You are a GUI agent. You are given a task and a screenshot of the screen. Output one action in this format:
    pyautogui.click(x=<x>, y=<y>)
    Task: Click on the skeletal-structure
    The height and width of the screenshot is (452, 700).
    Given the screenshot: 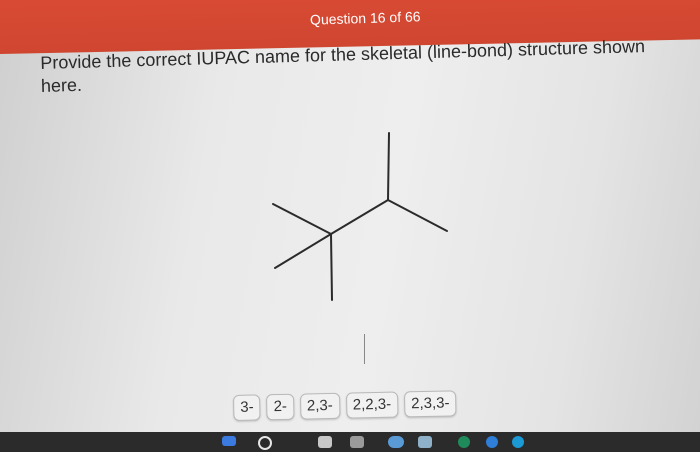 What is the action you would take?
    pyautogui.click(x=360, y=216)
    